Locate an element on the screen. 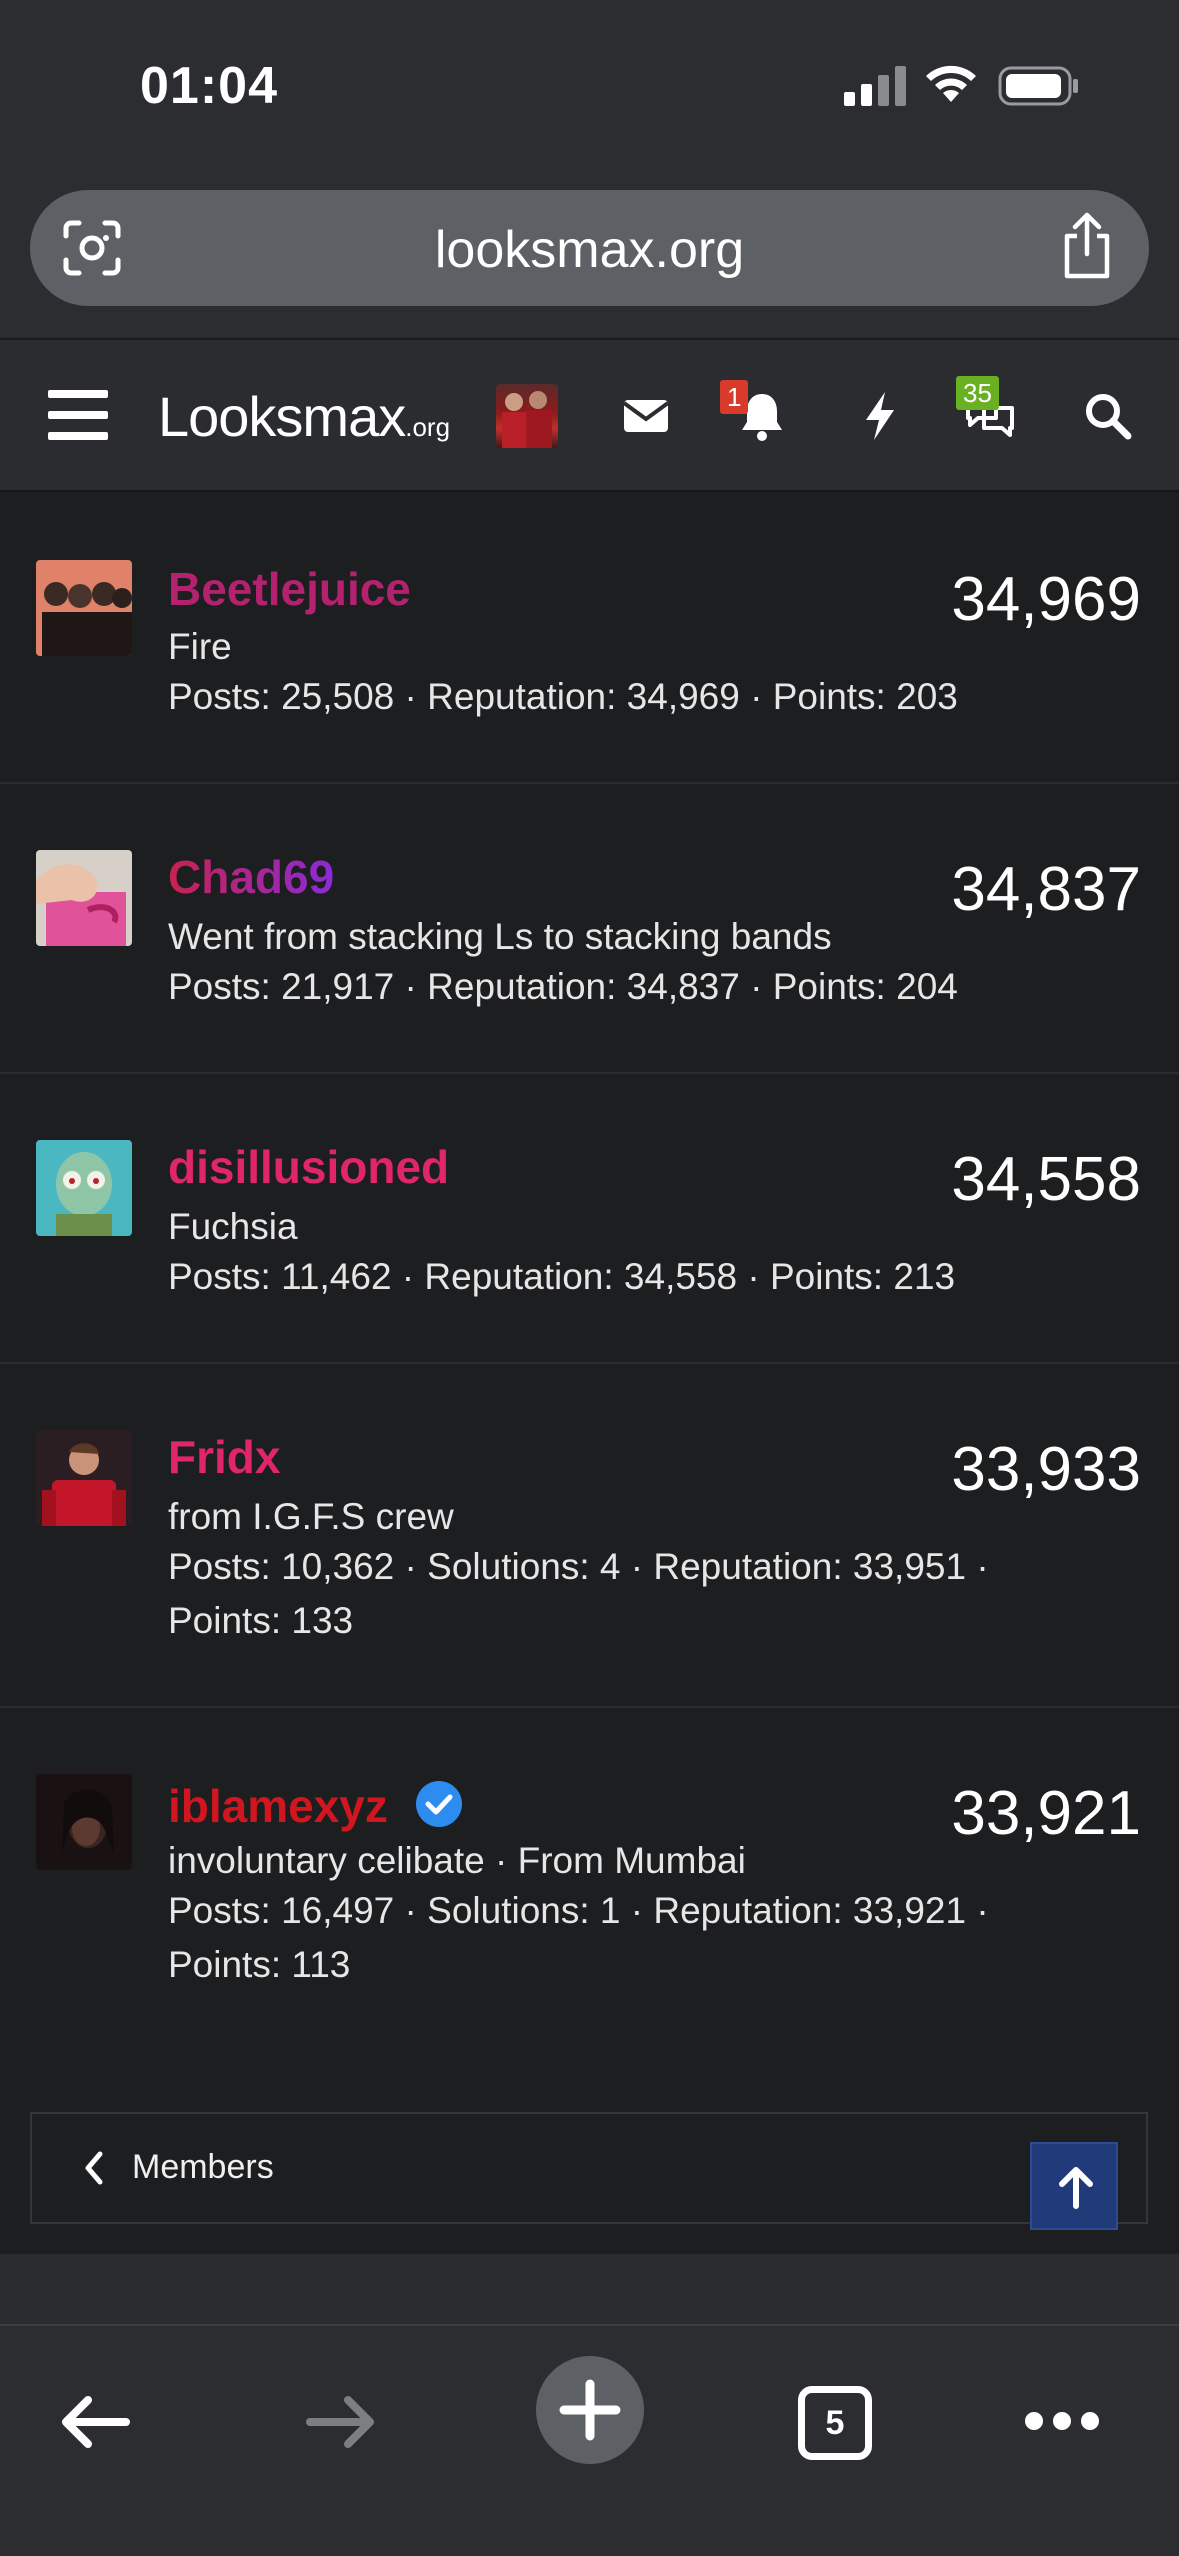  member-name-text: iblamexyz is located at coordinates (278, 1806).